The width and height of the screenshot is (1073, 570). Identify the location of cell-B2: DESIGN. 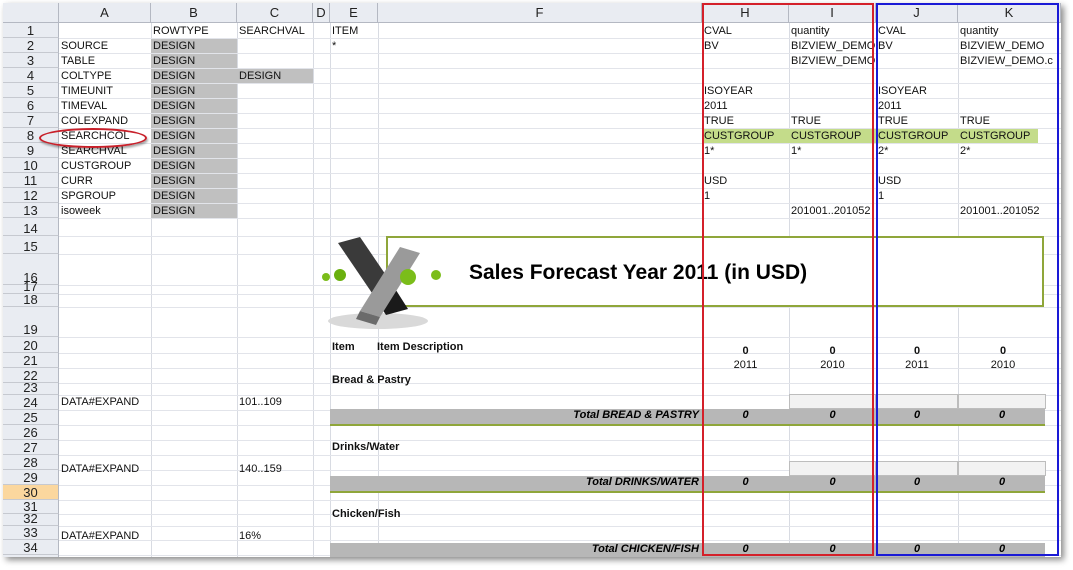
(194, 46).